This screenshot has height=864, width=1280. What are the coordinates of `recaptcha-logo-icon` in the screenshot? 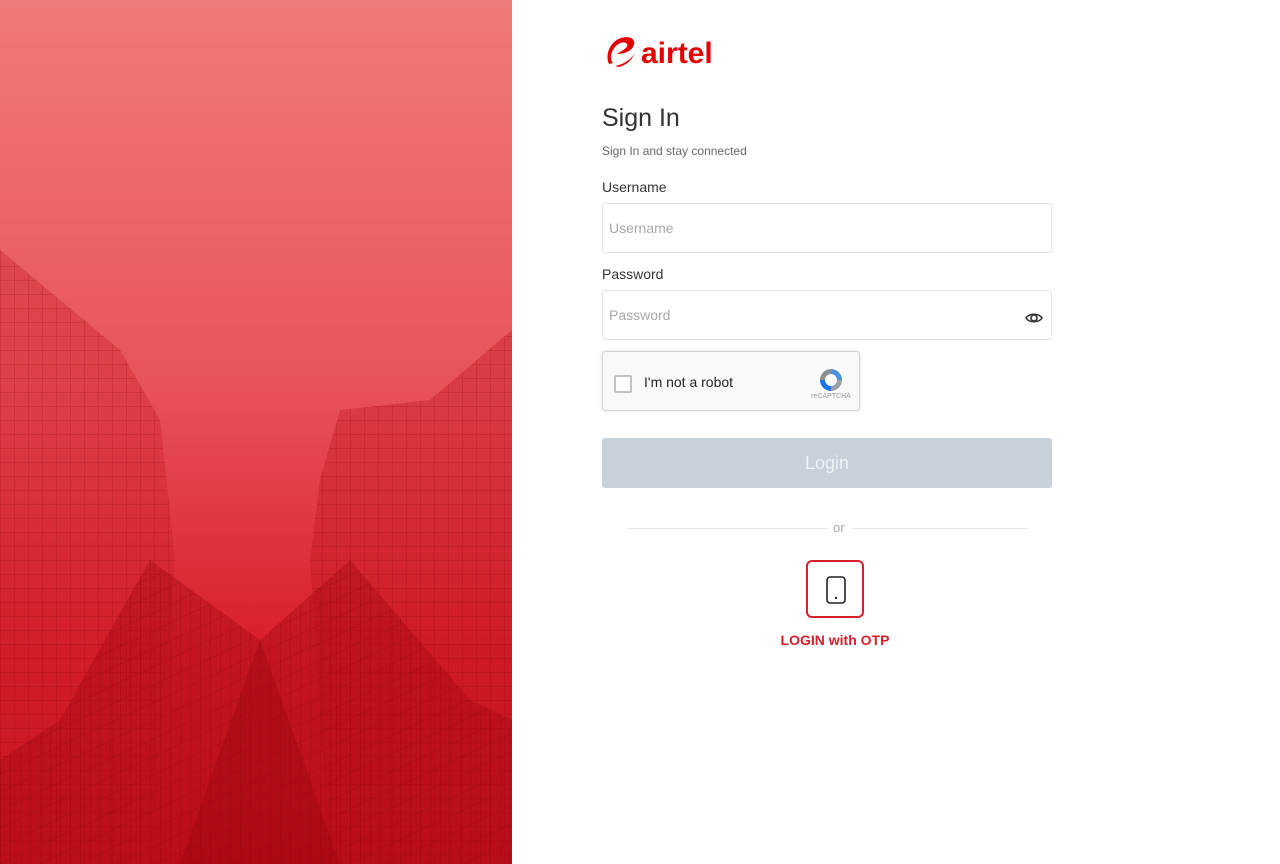 It's located at (831, 380).